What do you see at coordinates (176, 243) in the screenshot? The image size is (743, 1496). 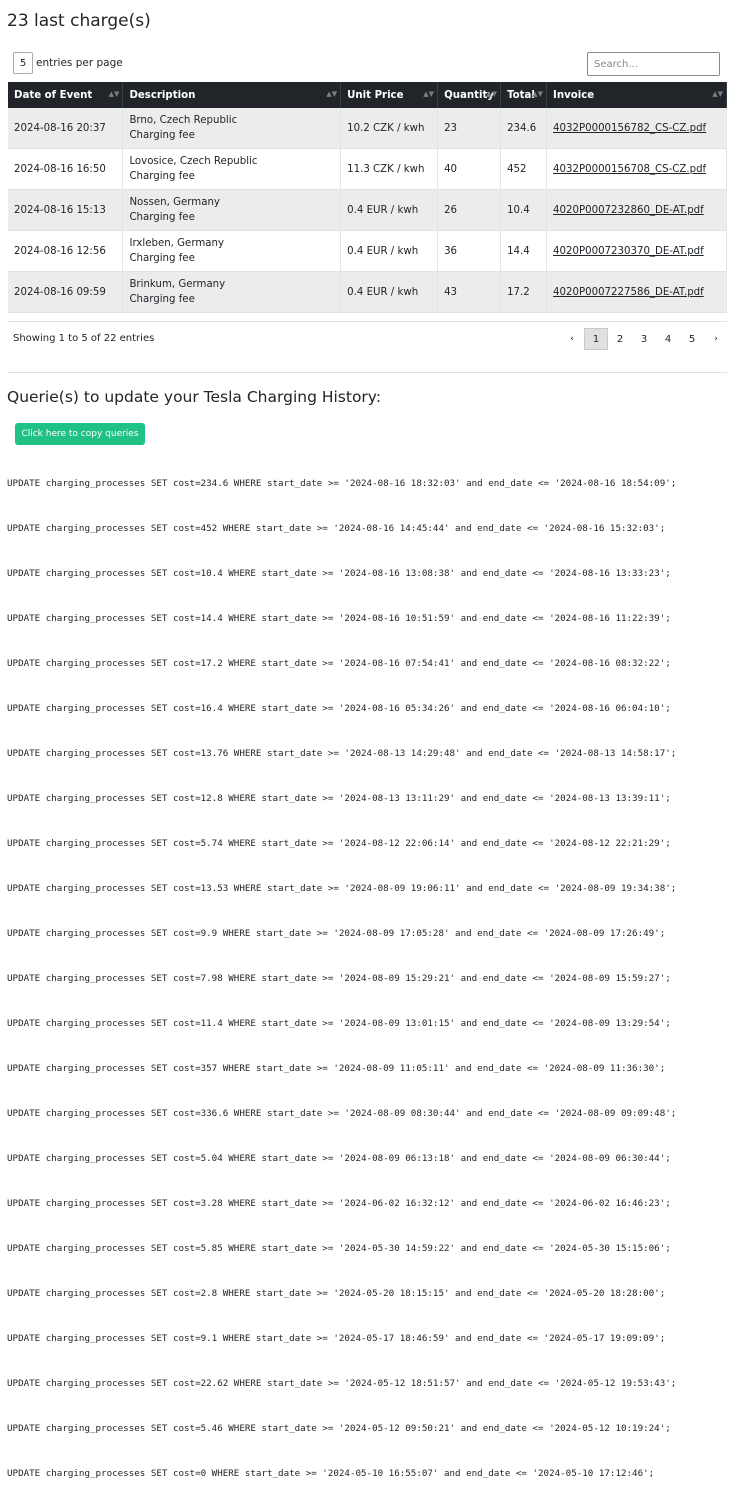 I see `cell-location: Irxleben, Germany` at bounding box center [176, 243].